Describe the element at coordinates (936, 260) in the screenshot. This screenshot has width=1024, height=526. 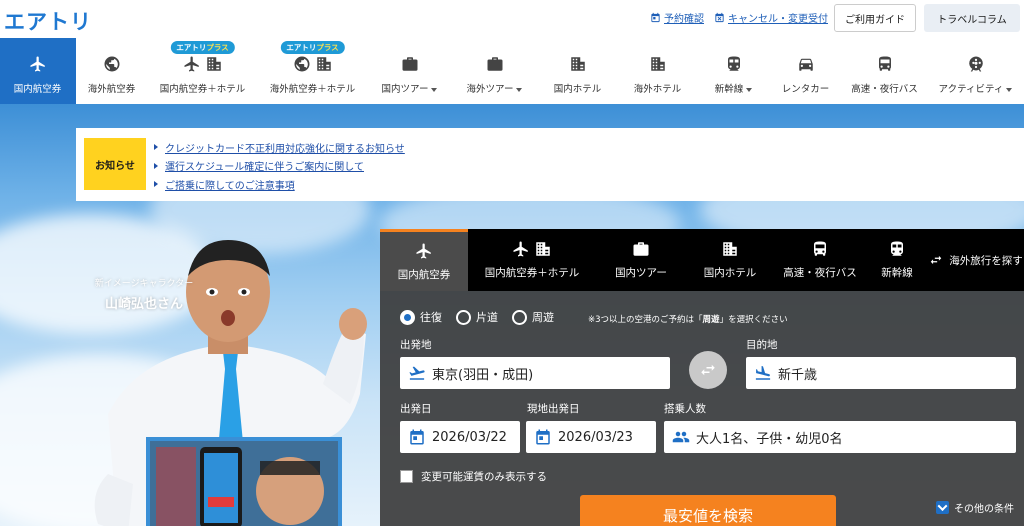
I see `swap-arrows-icon` at that location.